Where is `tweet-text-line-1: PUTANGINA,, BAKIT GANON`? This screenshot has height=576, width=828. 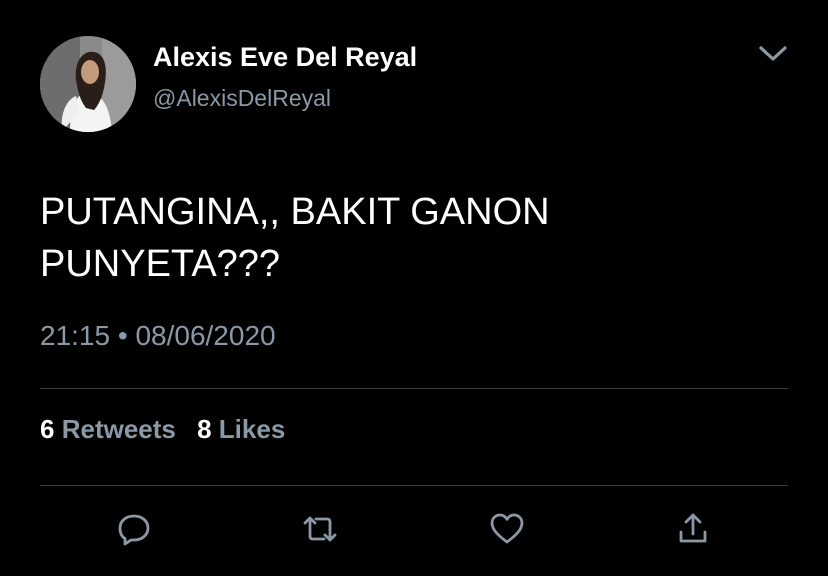 tweet-text-line-1: PUTANGINA,, BAKIT GANON is located at coordinates (295, 212).